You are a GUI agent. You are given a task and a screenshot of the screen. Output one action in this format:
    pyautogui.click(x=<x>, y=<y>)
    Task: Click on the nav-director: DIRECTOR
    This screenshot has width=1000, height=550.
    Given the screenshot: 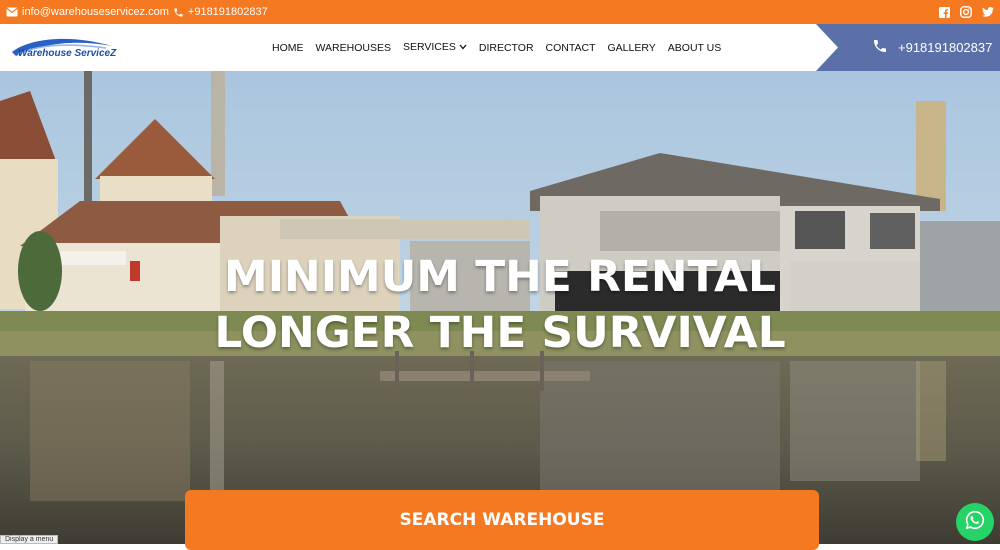 What is the action you would take?
    pyautogui.click(x=506, y=47)
    